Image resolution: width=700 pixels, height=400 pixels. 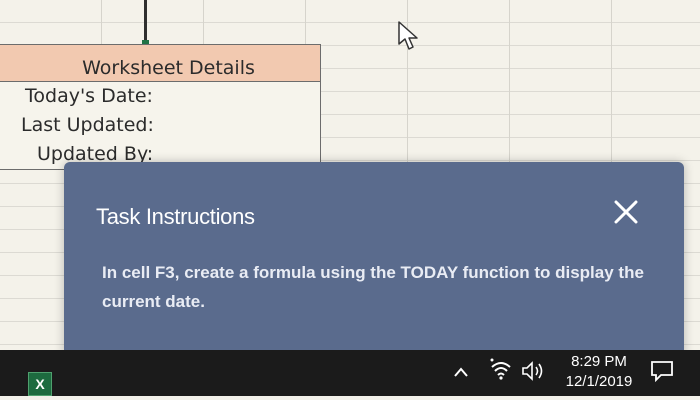 I want to click on chevron-up-icon, so click(x=461, y=382).